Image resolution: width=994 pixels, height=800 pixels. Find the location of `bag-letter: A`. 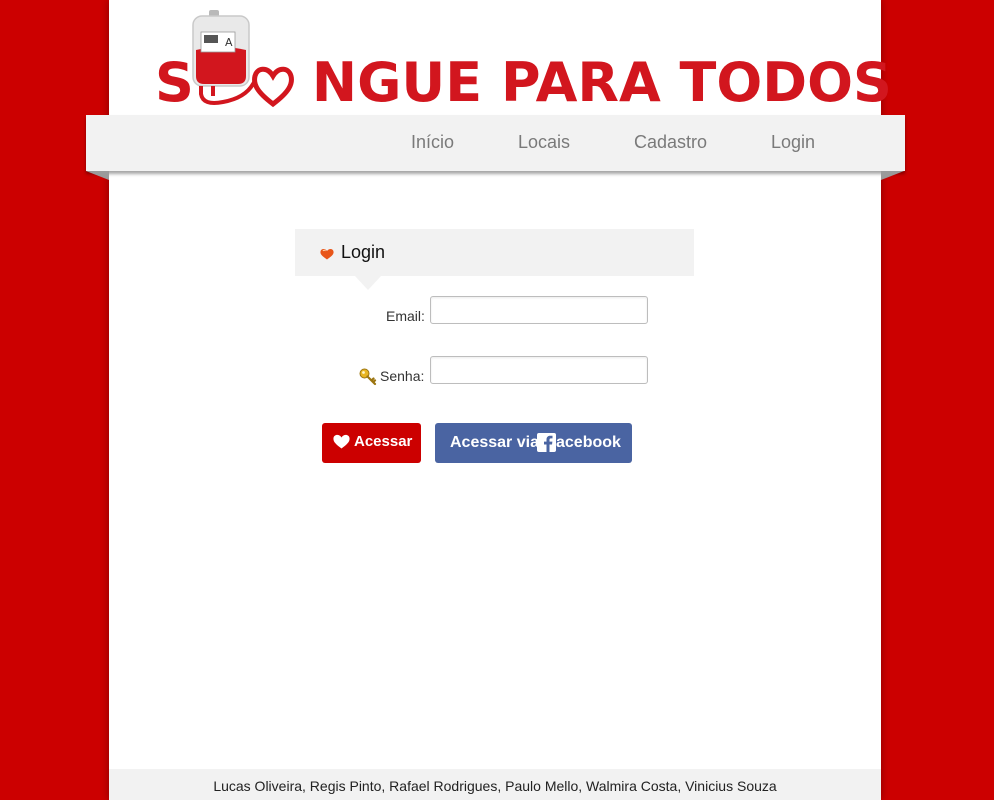

bag-letter: A is located at coordinates (229, 42).